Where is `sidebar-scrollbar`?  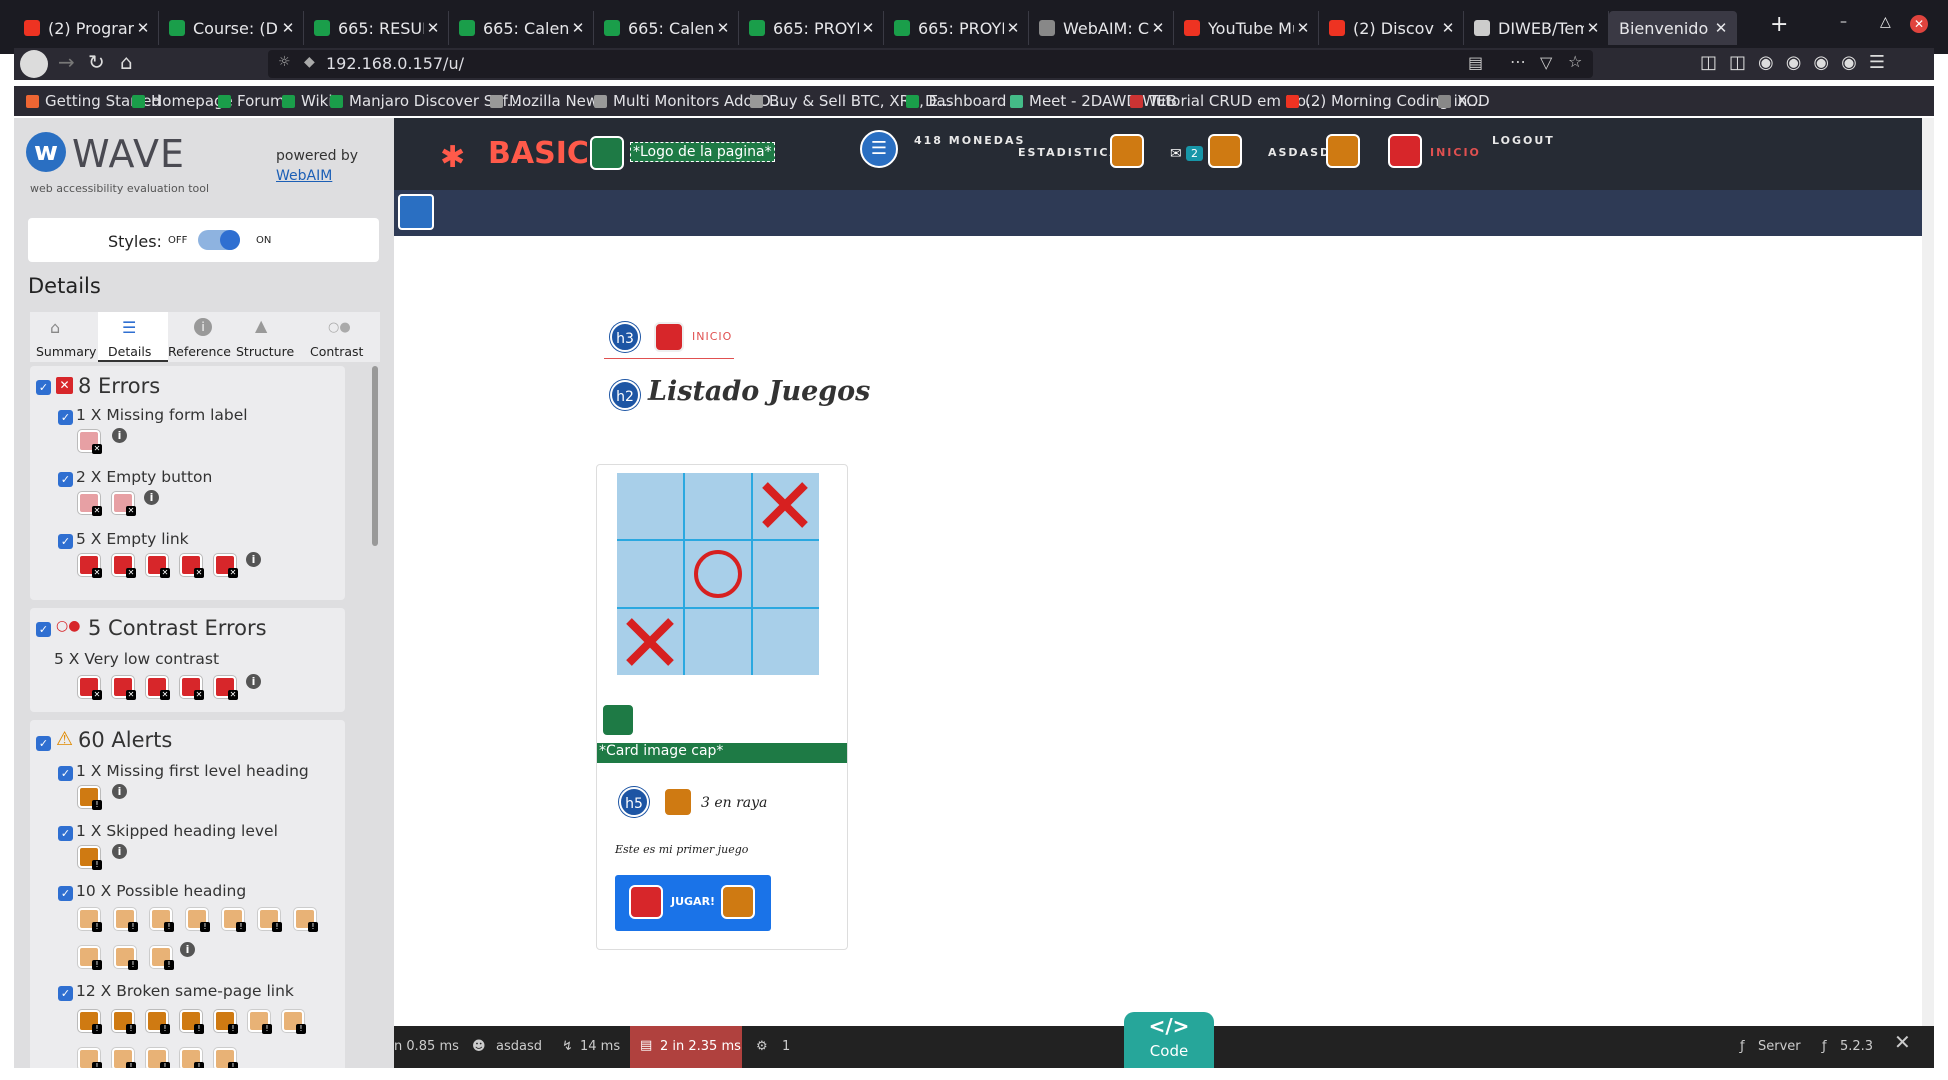 sidebar-scrollbar is located at coordinates (375, 456).